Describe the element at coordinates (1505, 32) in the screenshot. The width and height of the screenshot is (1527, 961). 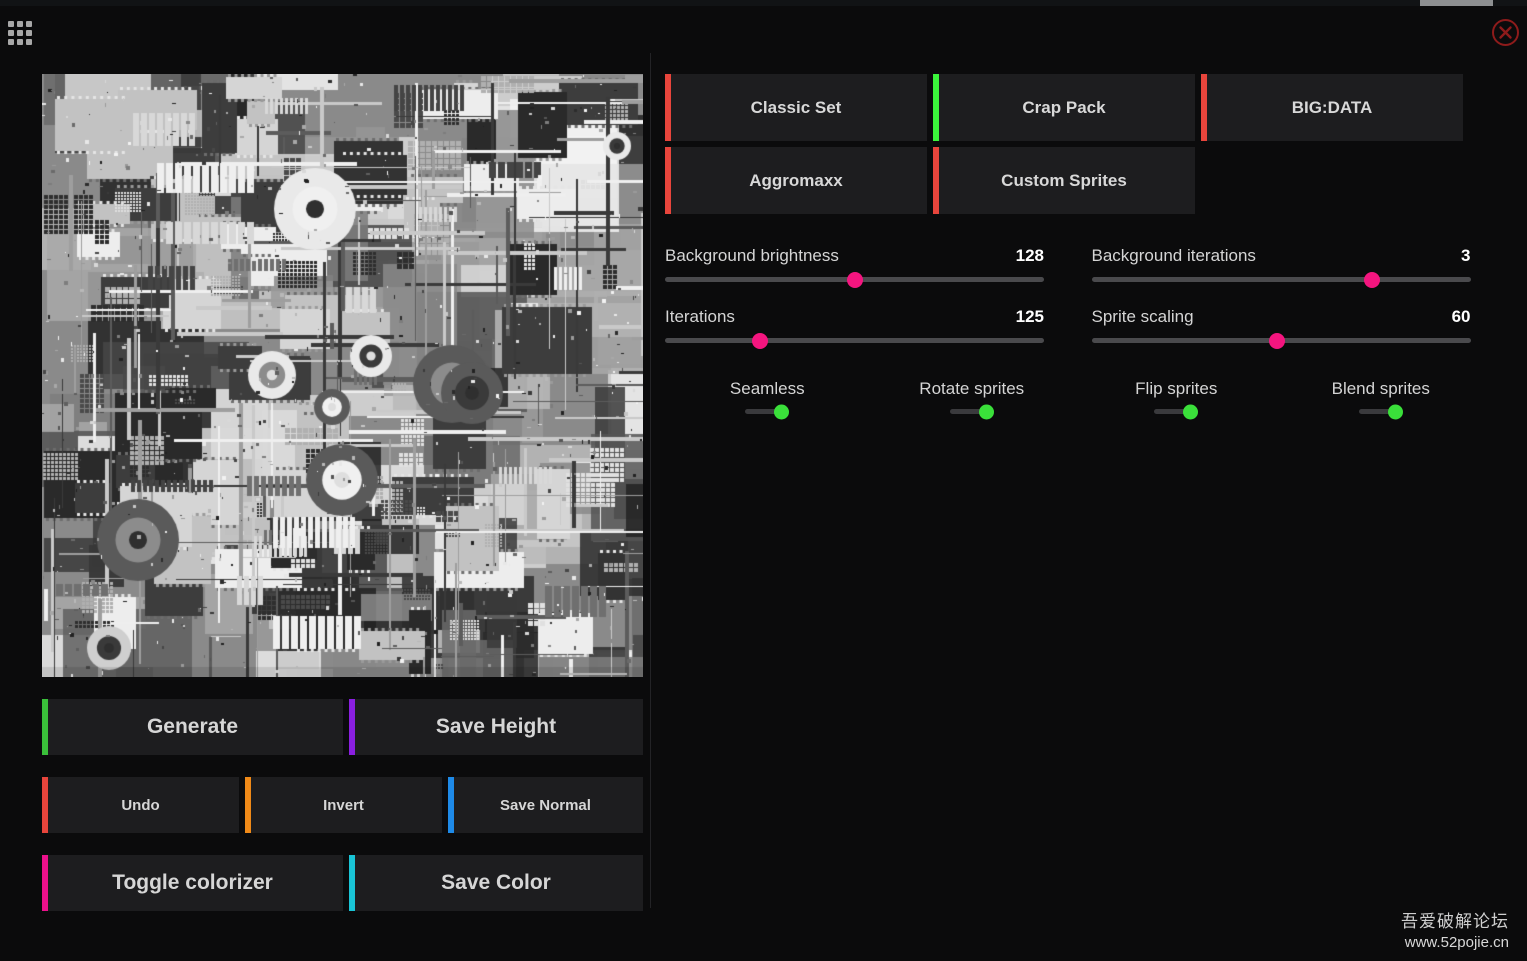
I see `close-circle-icon` at that location.